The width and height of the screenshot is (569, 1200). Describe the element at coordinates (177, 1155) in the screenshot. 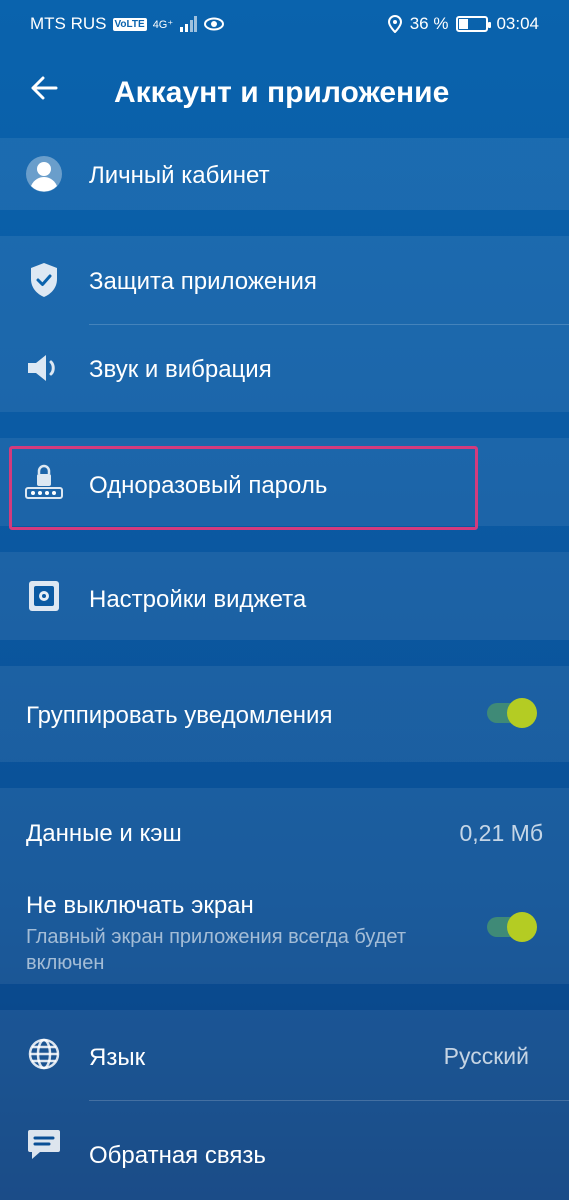

I see `menu-label: Обратная связь` at that location.